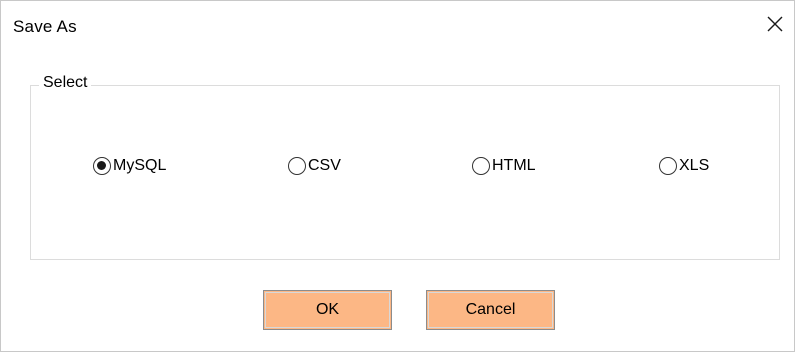 The width and height of the screenshot is (795, 352). Describe the element at coordinates (514, 165) in the screenshot. I see `radio-html-label: HTML` at that location.